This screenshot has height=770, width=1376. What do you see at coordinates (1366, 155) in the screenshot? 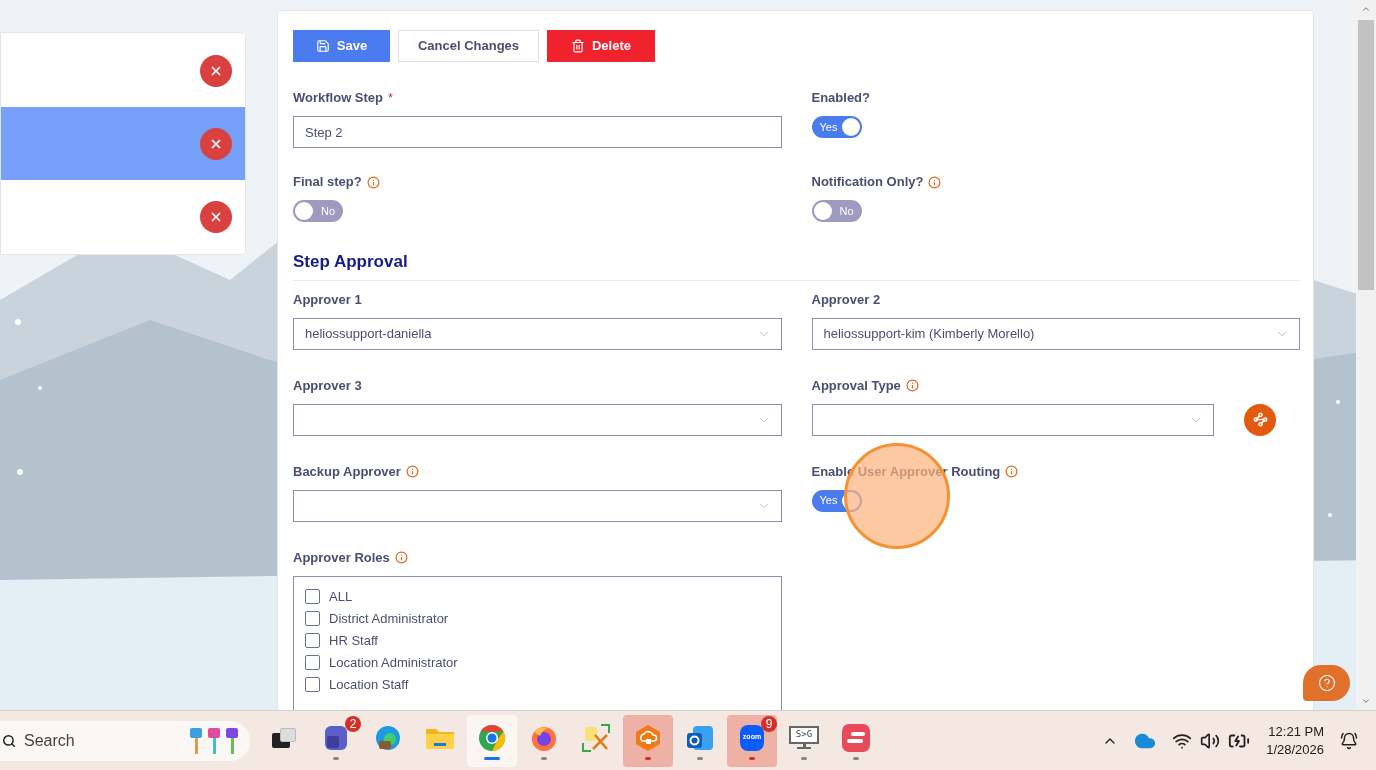
I see `scroll-thumb` at bounding box center [1366, 155].